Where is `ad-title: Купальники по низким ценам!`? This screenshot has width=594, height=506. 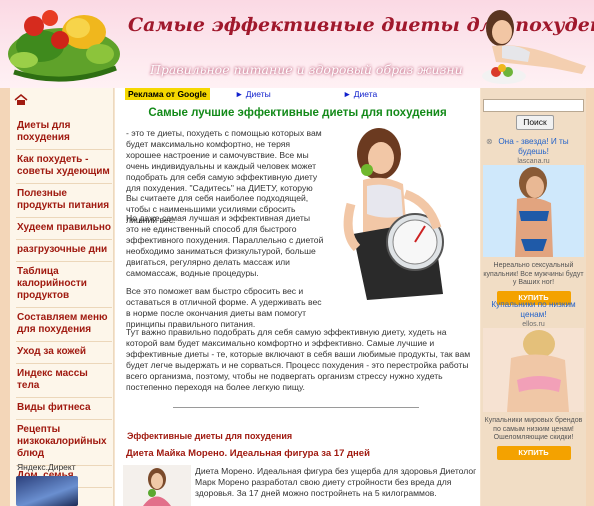
ad-title: Купальники по низким ценам! is located at coordinates (533, 310).